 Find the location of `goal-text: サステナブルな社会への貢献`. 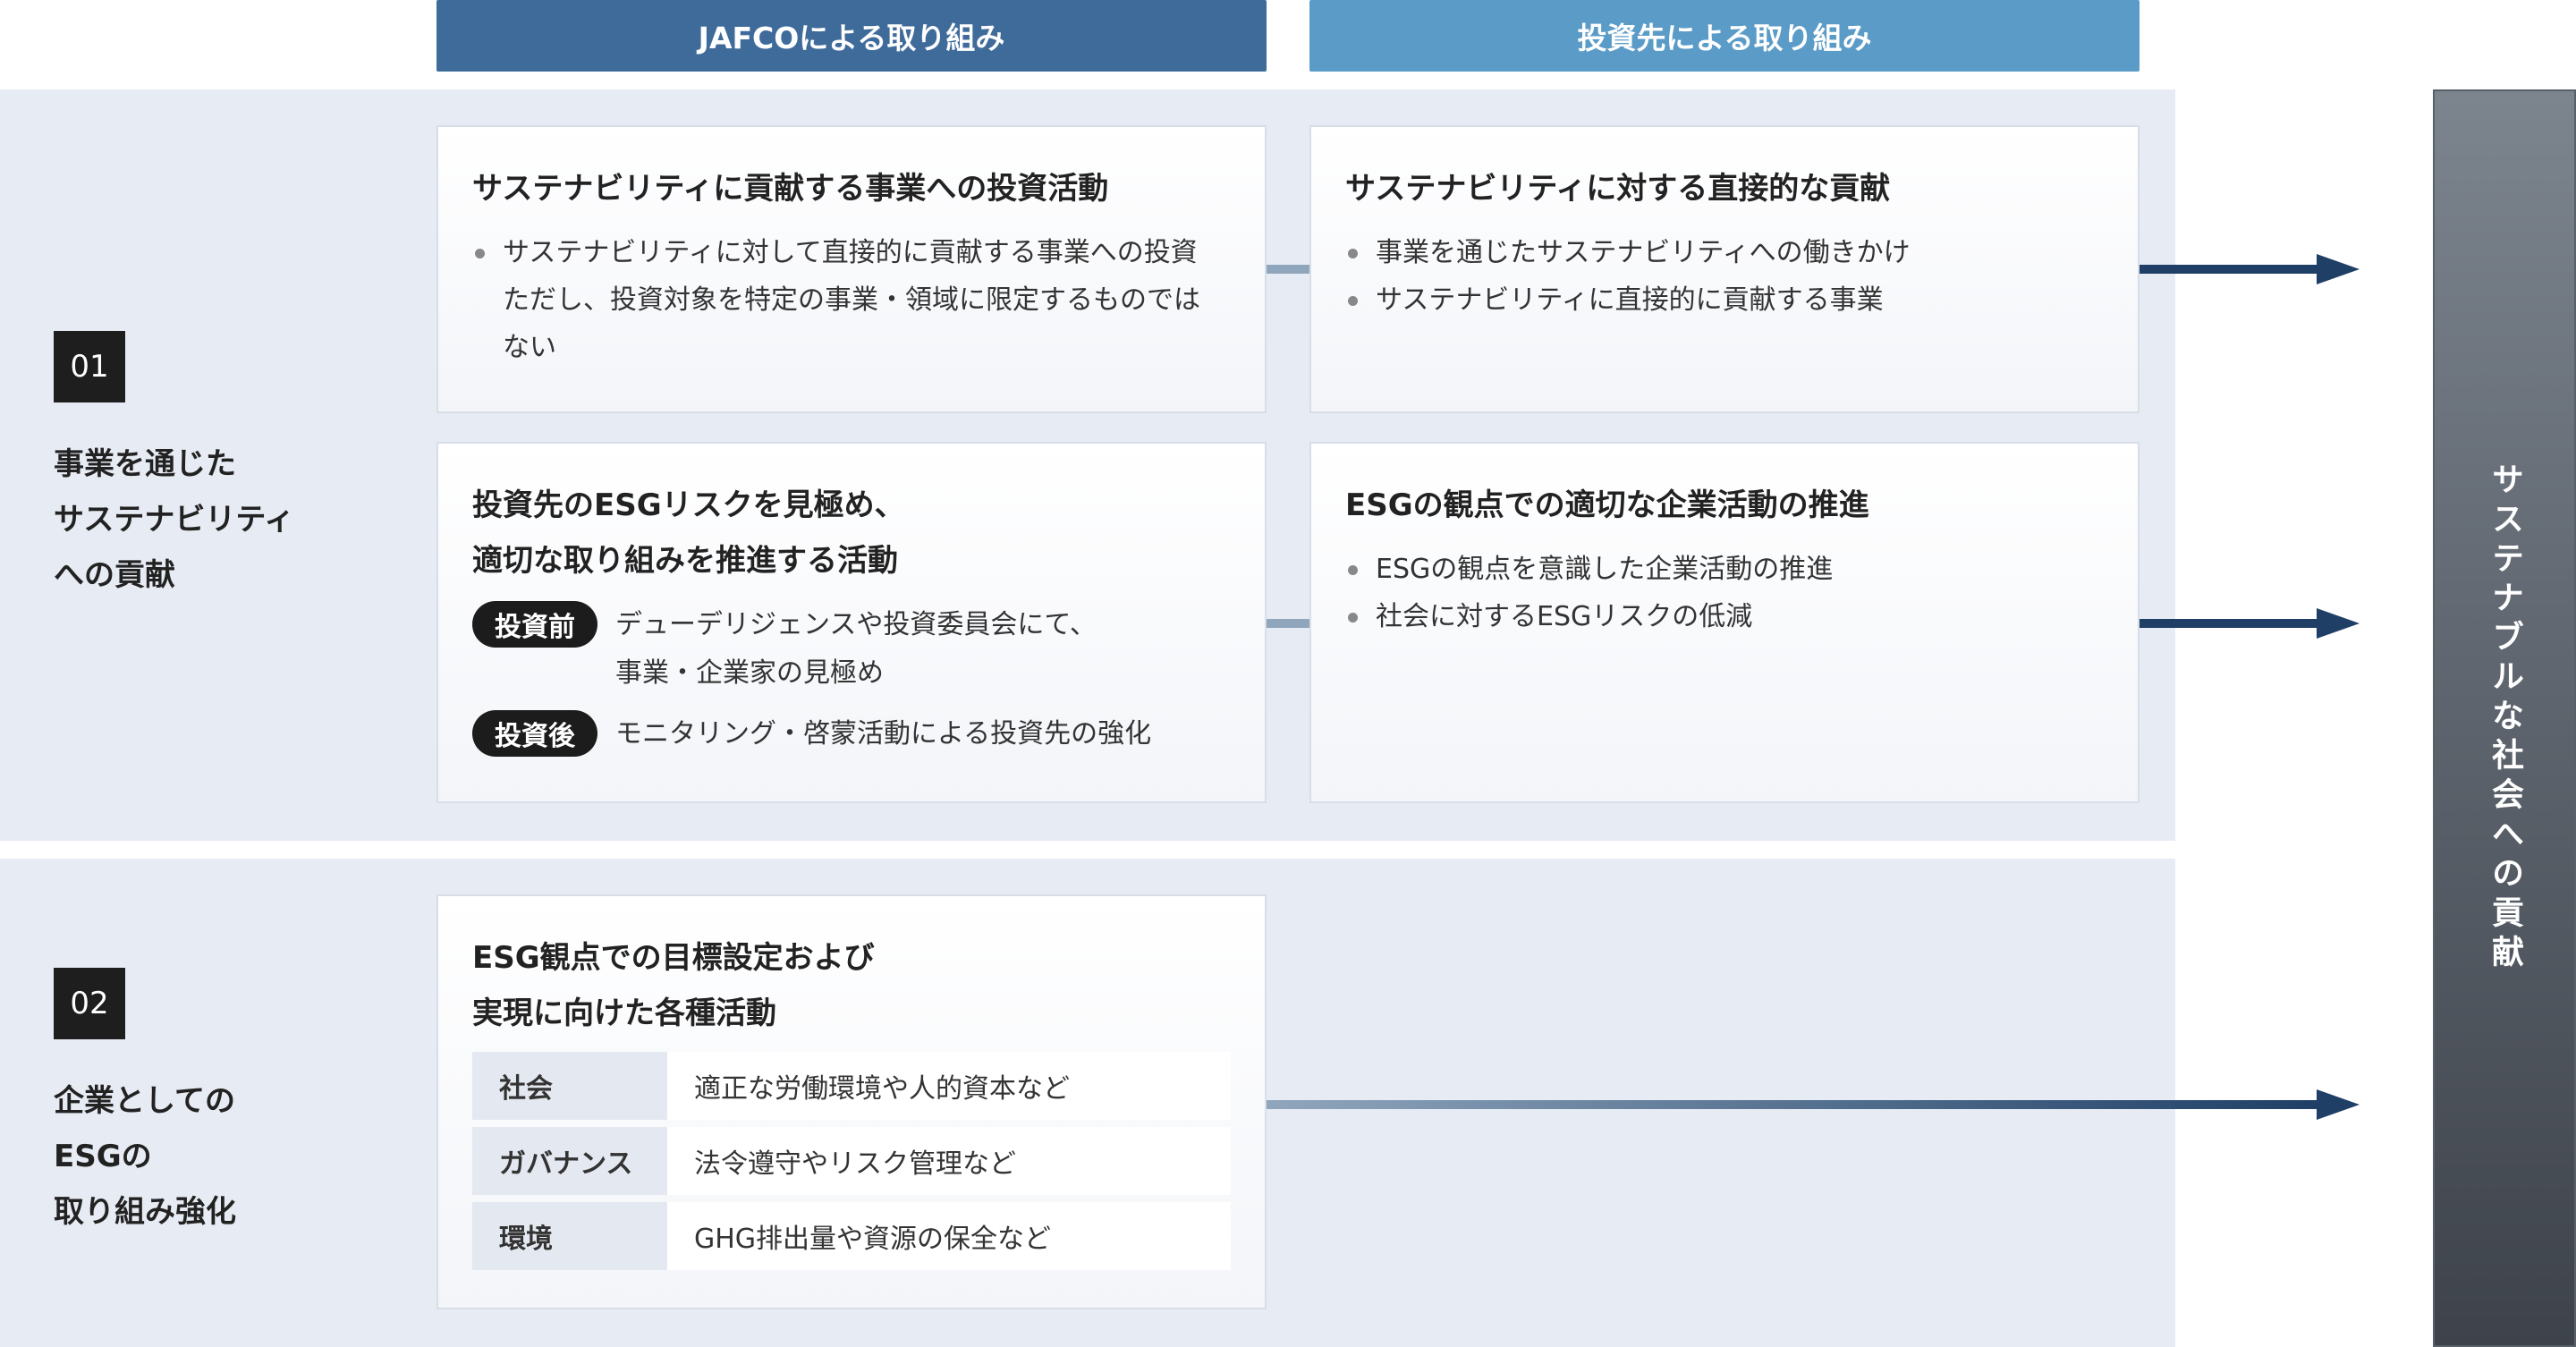

goal-text: サステナブルな社会への貢献 is located at coordinates (2505, 718).